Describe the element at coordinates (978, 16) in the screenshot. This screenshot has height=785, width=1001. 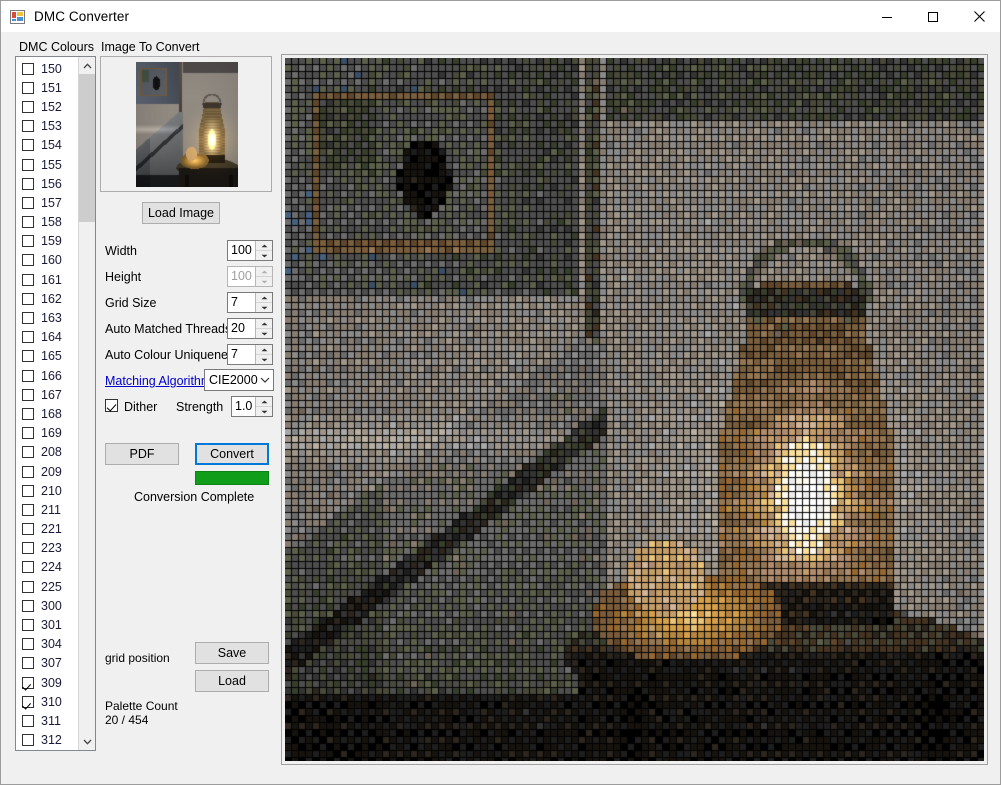
I see `close-button` at that location.